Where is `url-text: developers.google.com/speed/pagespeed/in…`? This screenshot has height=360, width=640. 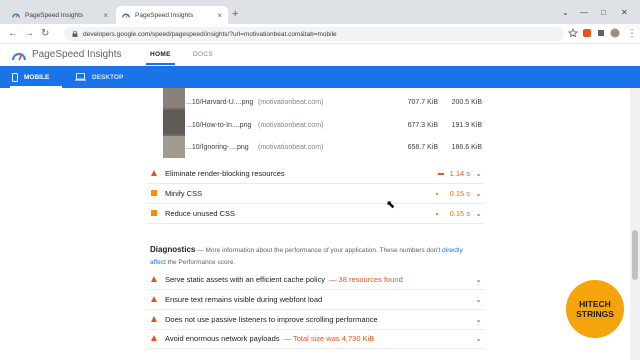
url-text: developers.google.com/speed/pagespeed/in… is located at coordinates (210, 34).